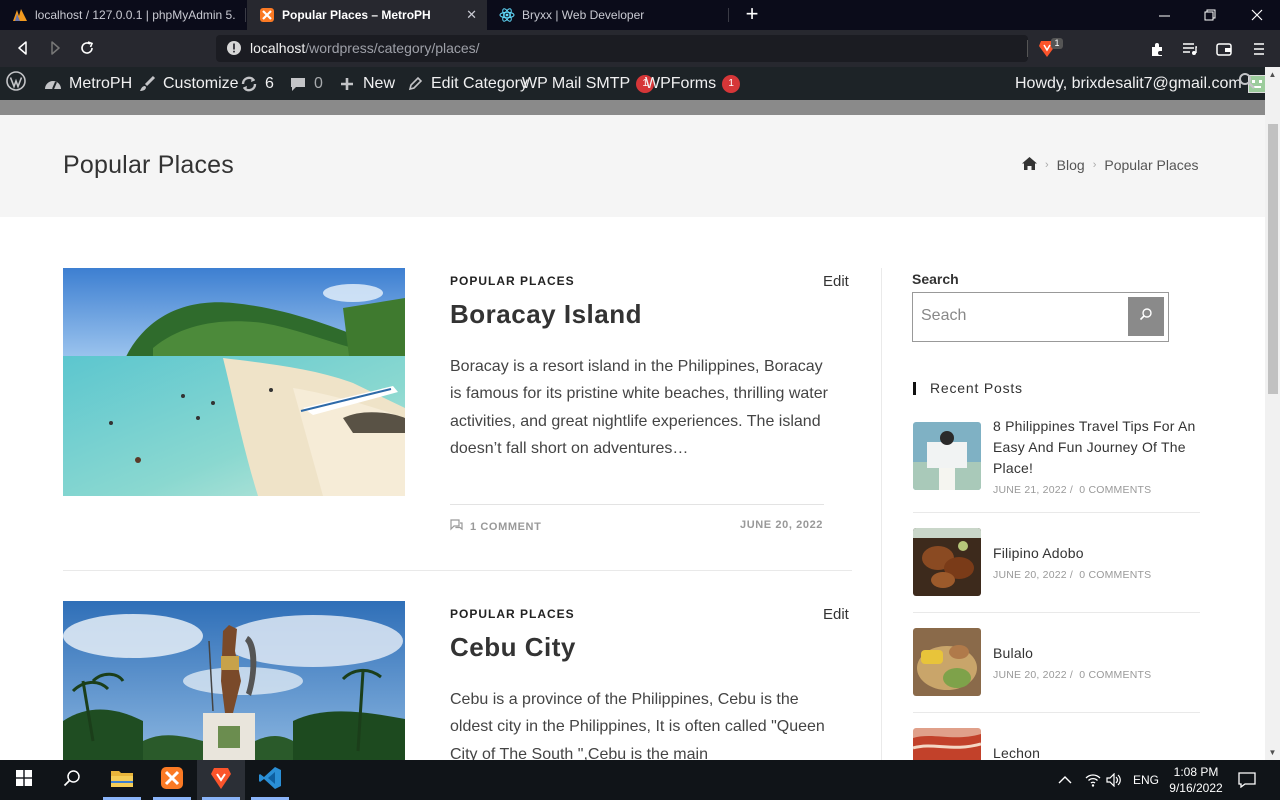 Image resolution: width=1280 pixels, height=800 pixels. I want to click on folder-icon, so click(122, 780).